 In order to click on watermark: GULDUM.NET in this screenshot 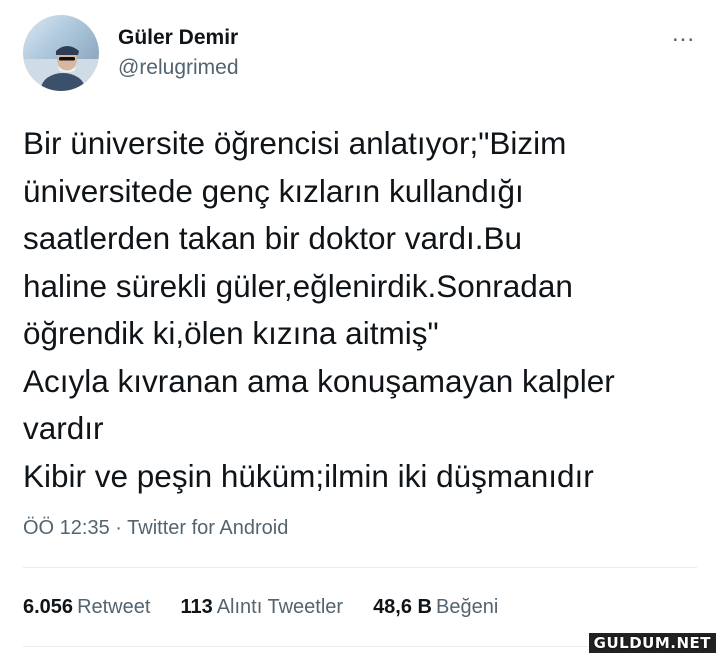, I will do `click(652, 643)`.